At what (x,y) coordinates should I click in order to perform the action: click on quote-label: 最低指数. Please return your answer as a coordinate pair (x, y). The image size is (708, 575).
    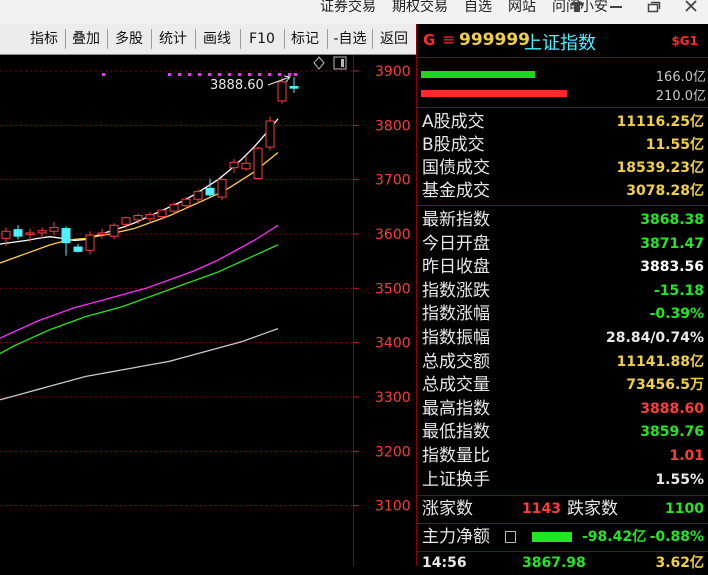
    Looking at the image, I should click on (456, 432).